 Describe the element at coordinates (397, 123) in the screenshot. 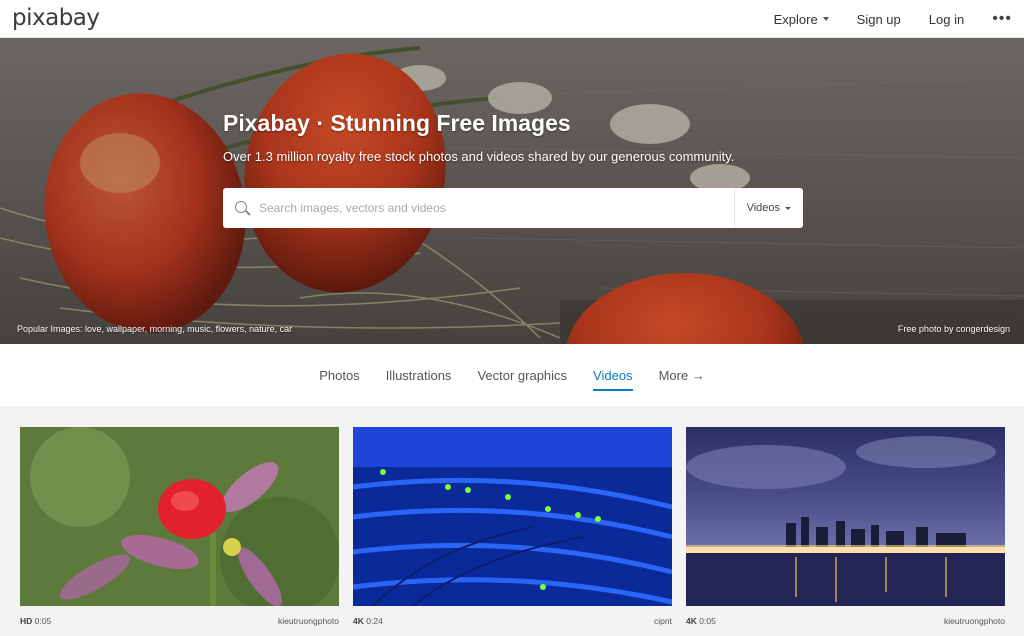

I see `hero-title: Pixabay · Stunning Free Images` at that location.